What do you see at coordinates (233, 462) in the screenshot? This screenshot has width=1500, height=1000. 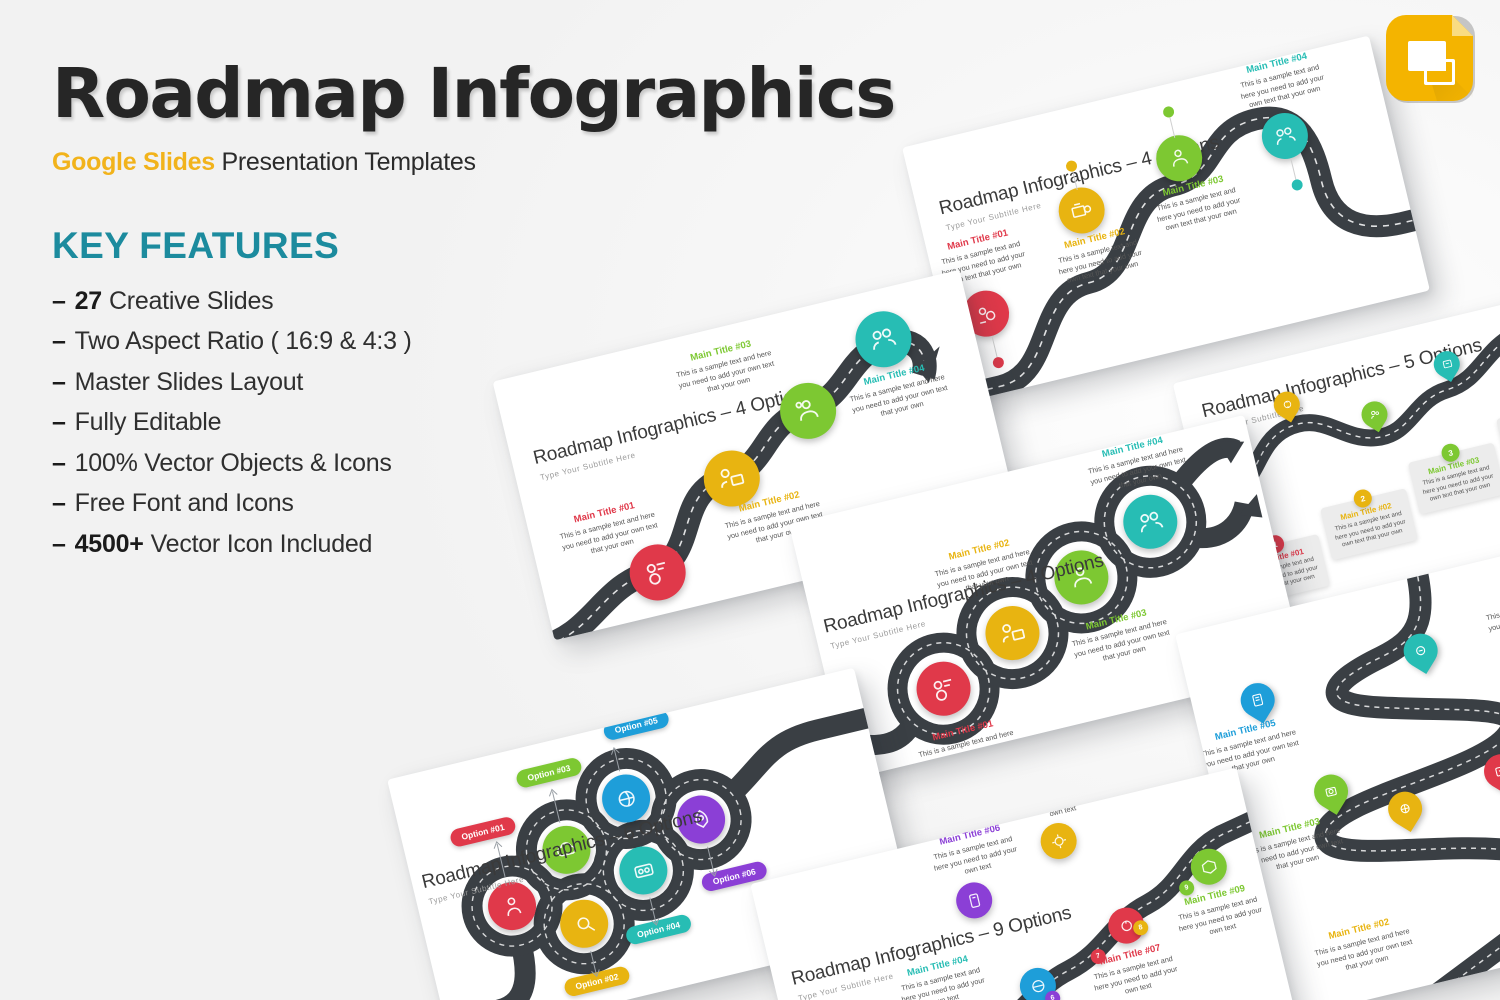 I see `feature-text: 100% Vector Objects & Icons` at bounding box center [233, 462].